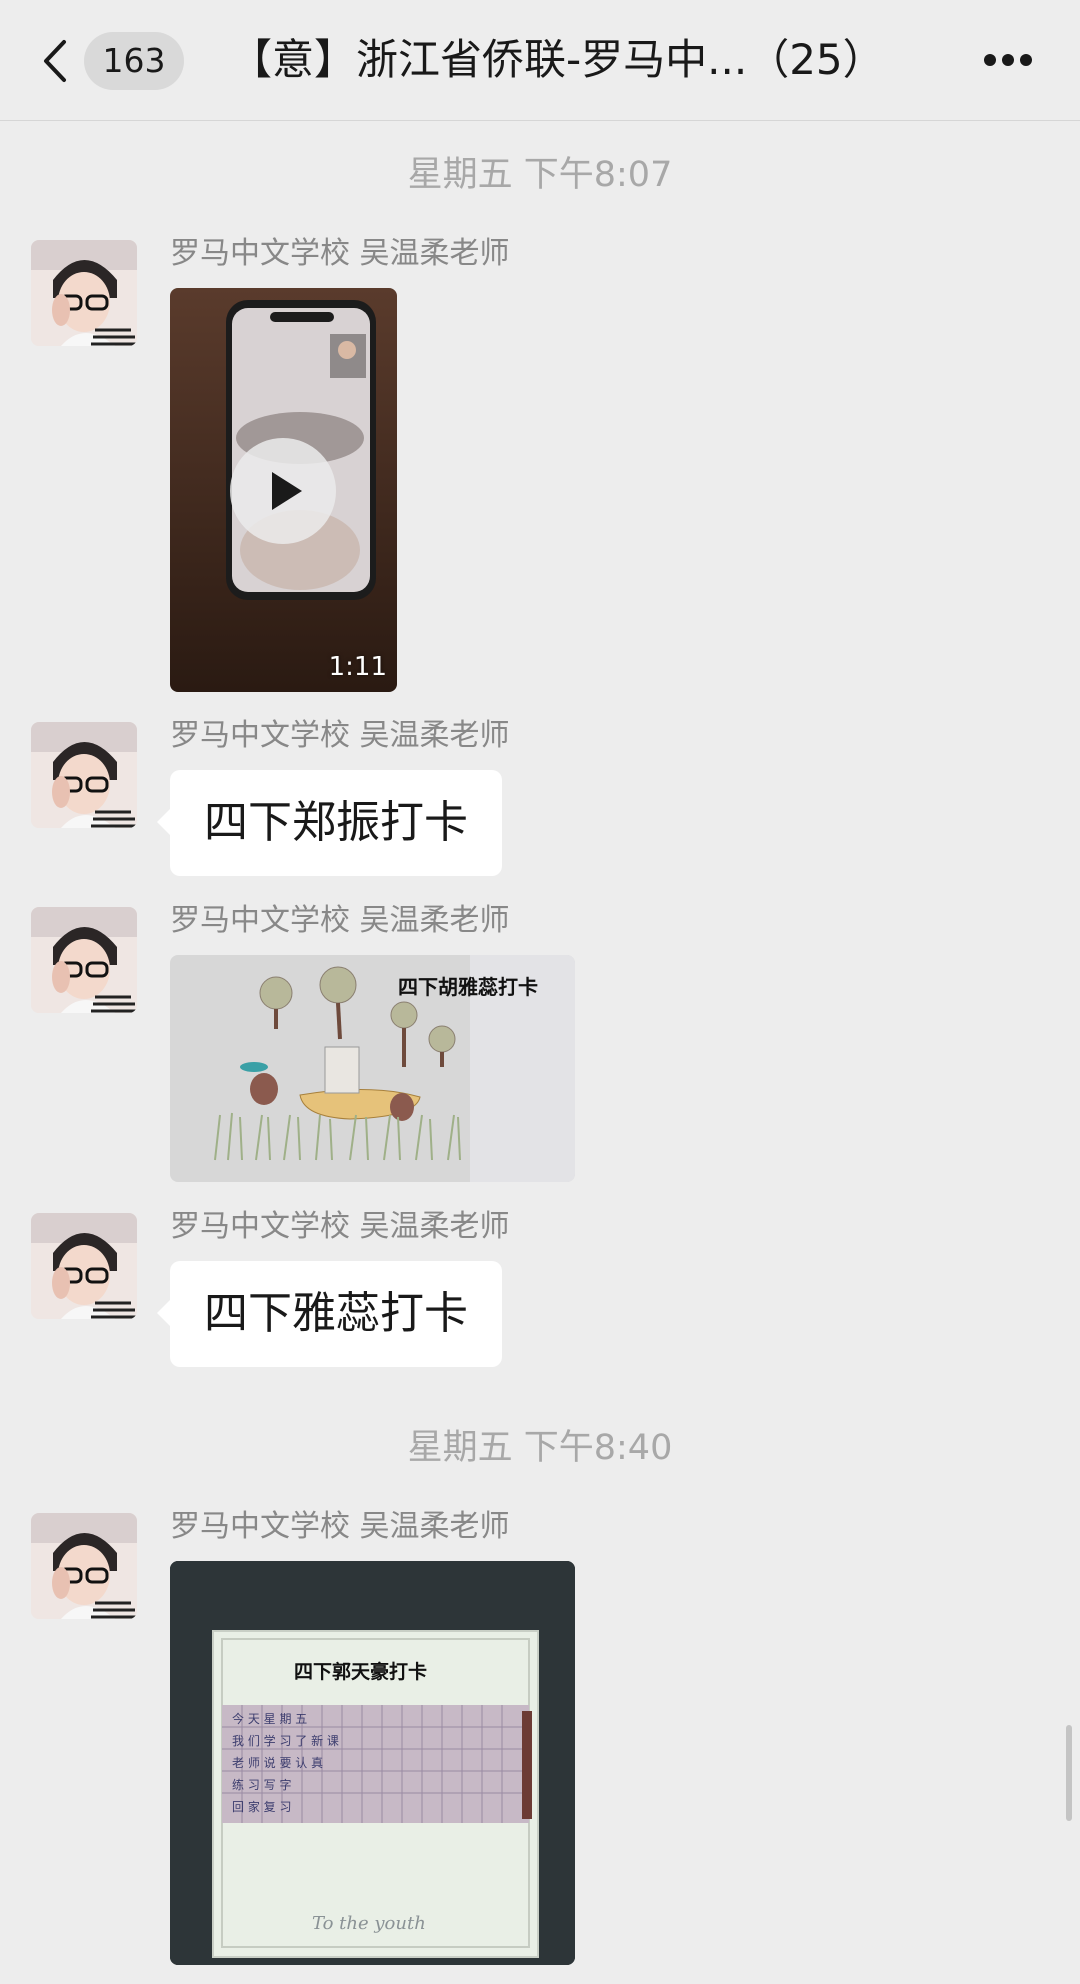 Image resolution: width=1080 pixels, height=1984 pixels. I want to click on svg-text: 我 们 学 习 了 新 课, so click(285, 1740).